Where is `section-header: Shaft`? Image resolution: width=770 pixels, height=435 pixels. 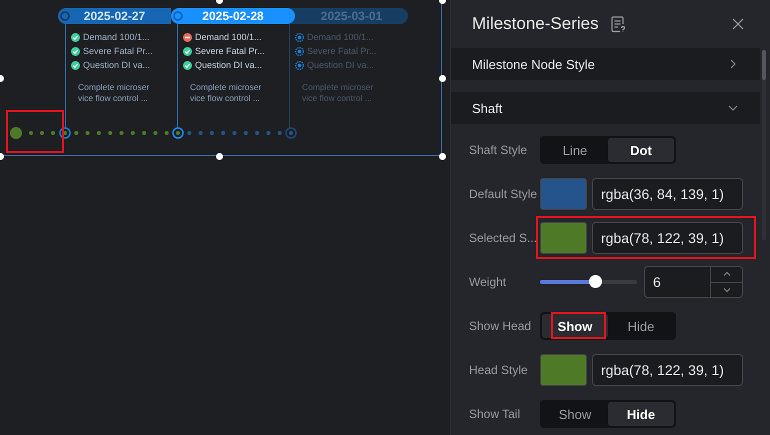
section-header: Shaft is located at coordinates (605, 108).